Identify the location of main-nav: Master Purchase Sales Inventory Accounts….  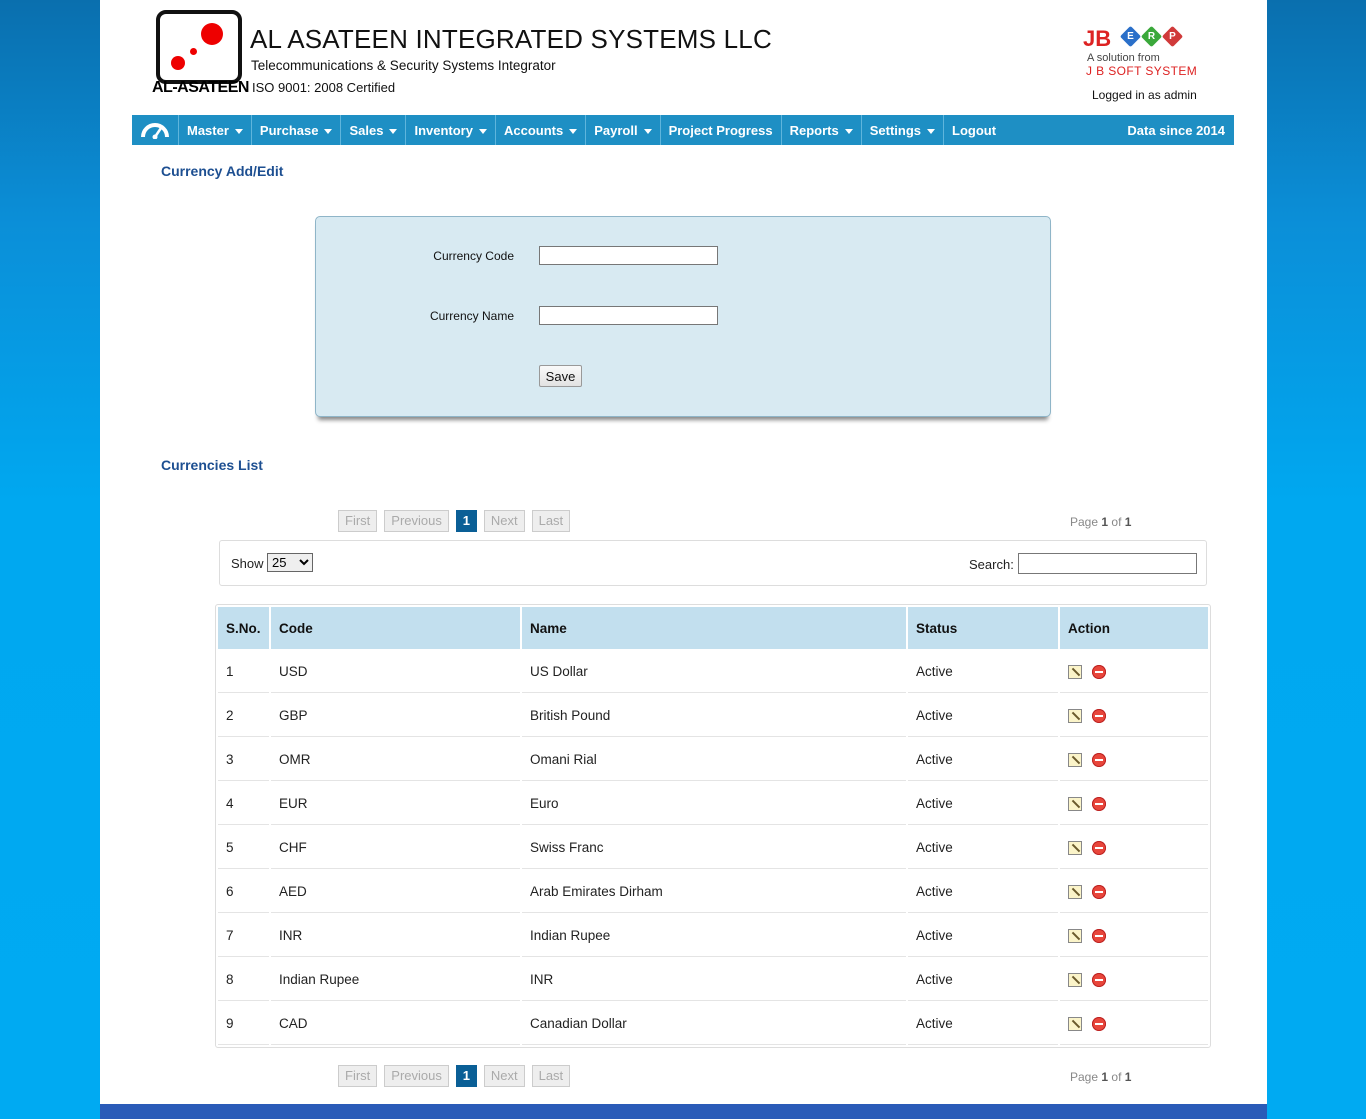
(683, 130).